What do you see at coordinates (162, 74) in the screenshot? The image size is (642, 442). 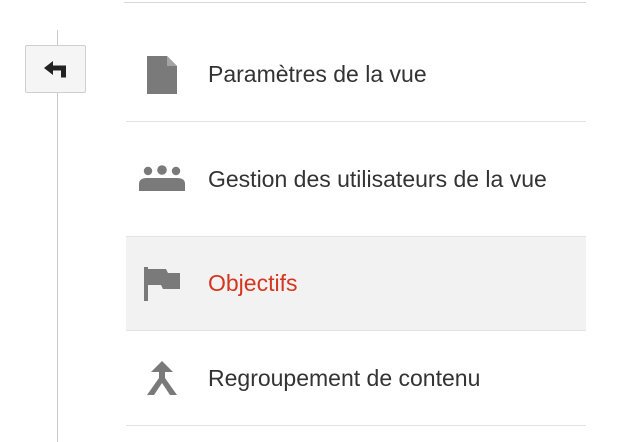 I see `document-icon` at bounding box center [162, 74].